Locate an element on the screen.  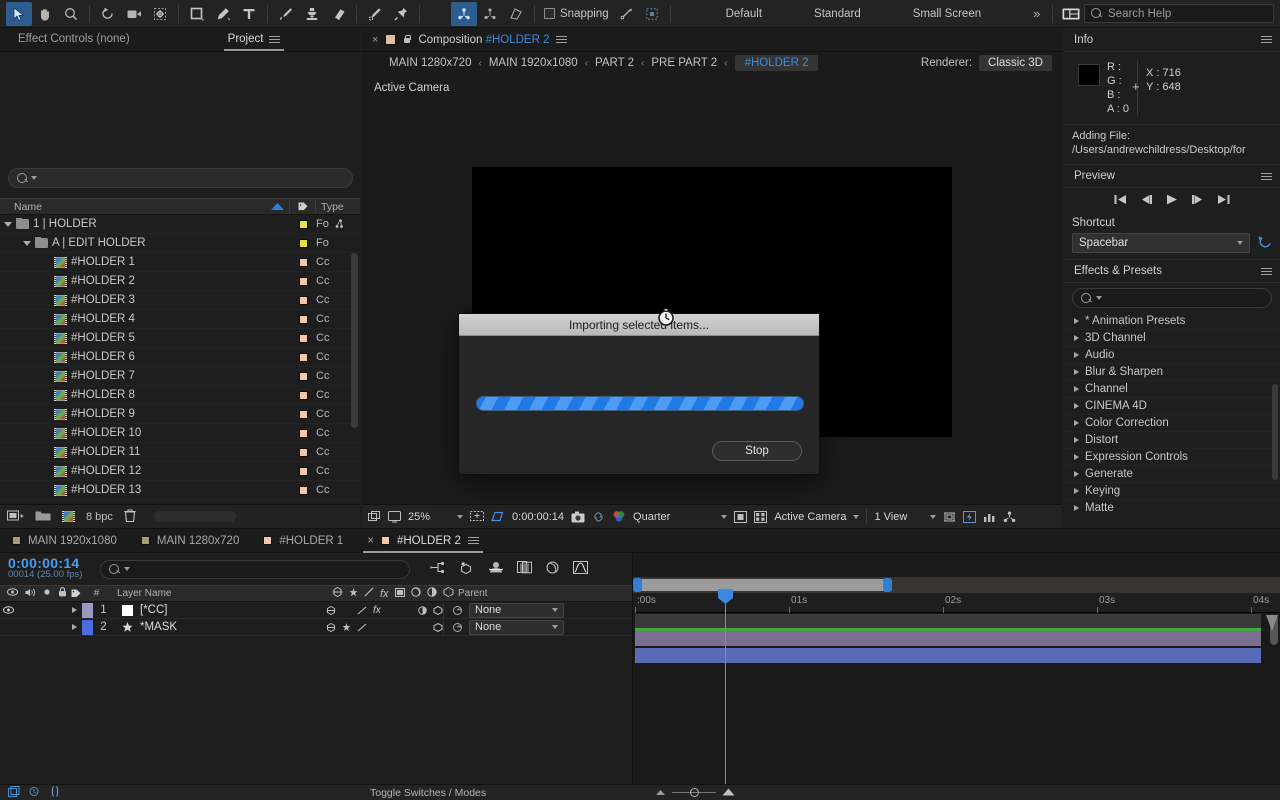
workspace-small-screen: Small Screen is located at coordinates (947, 14).